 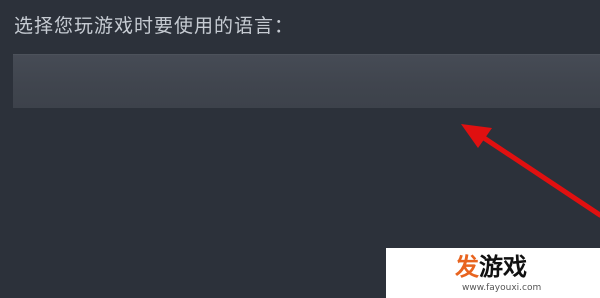 I want to click on arrow-head, so click(x=476, y=136).